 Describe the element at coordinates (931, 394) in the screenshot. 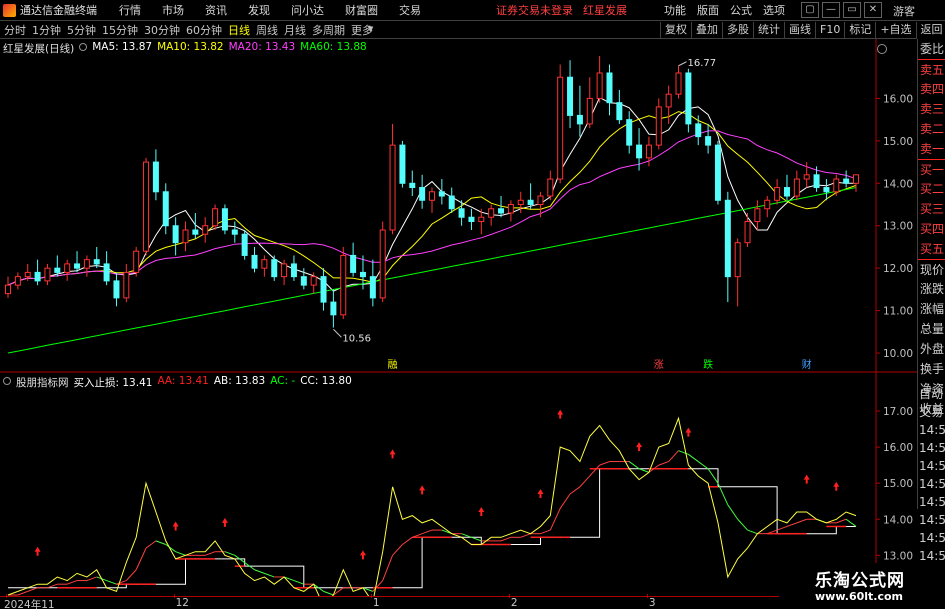

I see `tick-label-0: 自动` at that location.